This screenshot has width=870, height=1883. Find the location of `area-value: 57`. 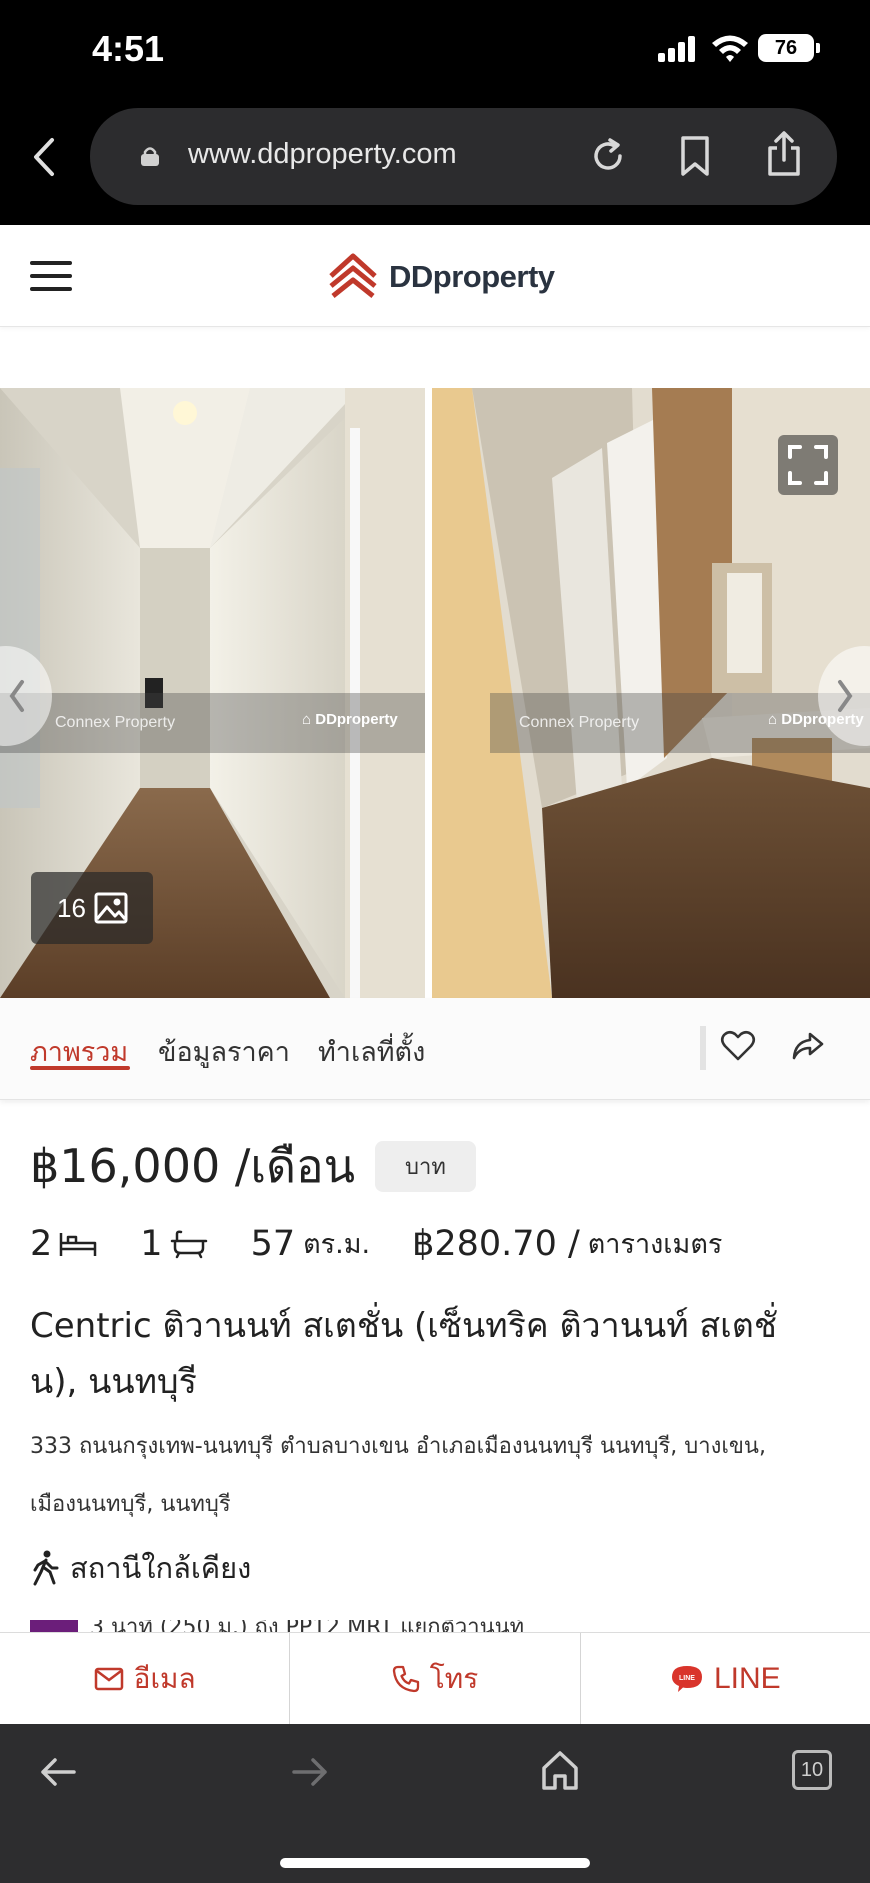

area-value: 57 is located at coordinates (273, 1243).